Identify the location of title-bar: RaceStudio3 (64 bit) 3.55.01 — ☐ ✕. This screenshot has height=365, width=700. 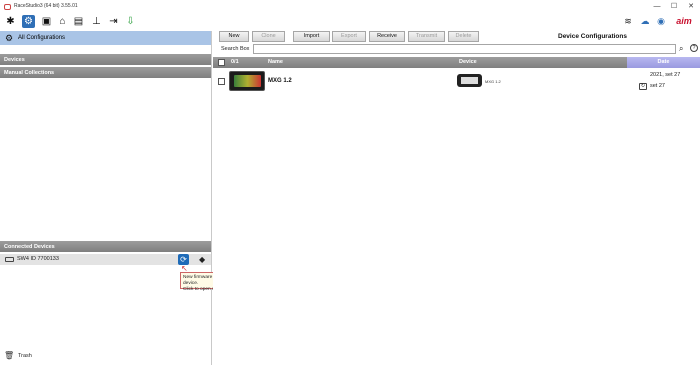
(350, 7).